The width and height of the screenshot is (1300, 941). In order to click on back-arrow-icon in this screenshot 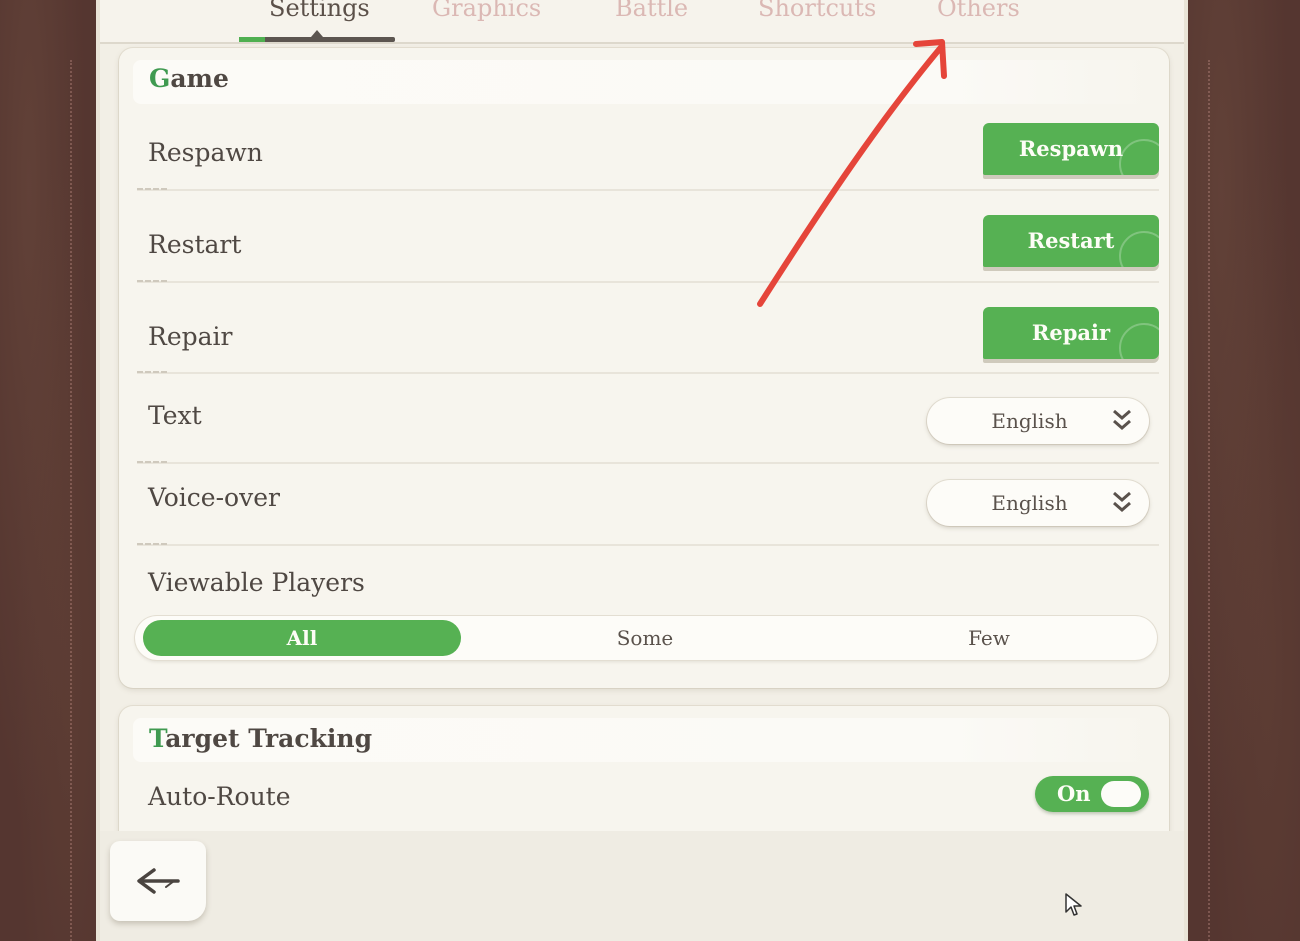, I will do `click(158, 881)`.